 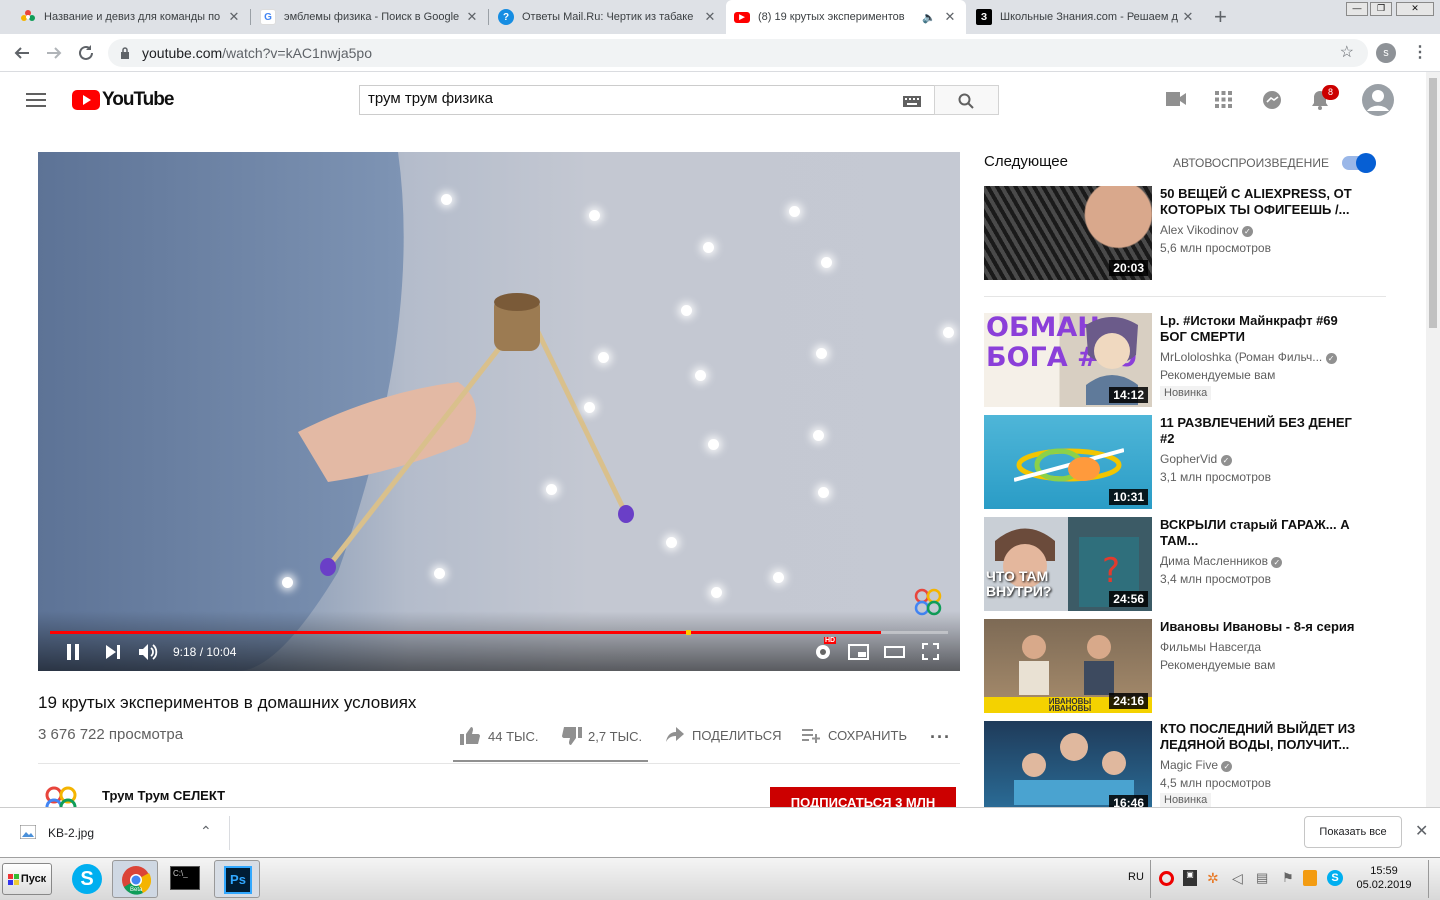 I want to click on skype-tray-icon: S, so click(x=1335, y=878).